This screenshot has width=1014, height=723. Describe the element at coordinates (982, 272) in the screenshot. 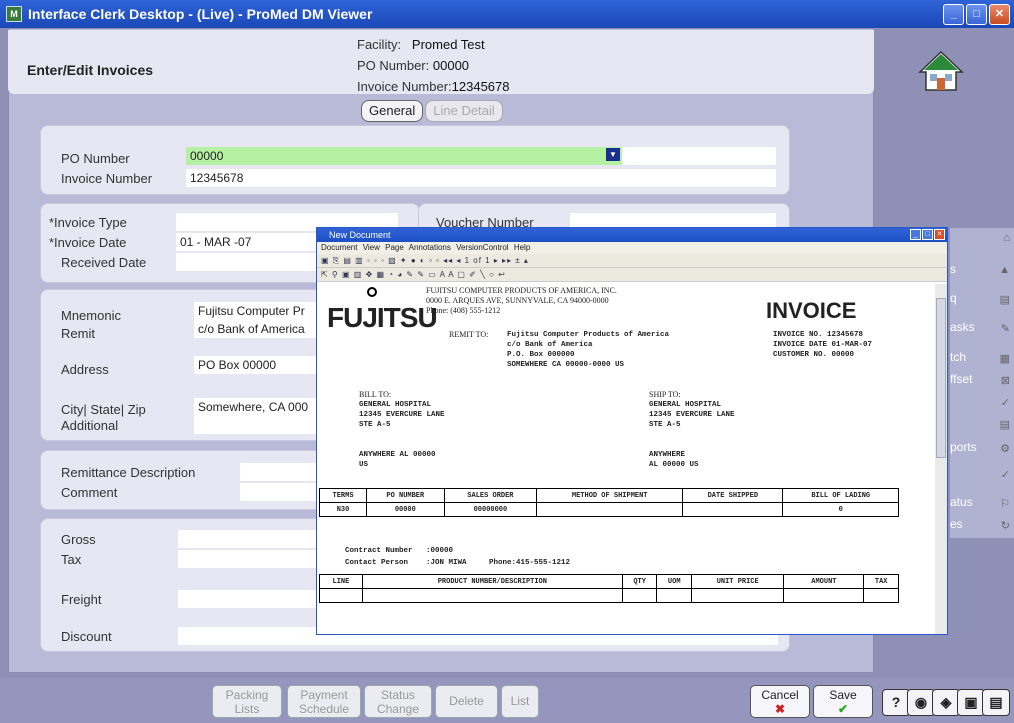

I see `sidebar-item-alerts: s ▲` at that location.